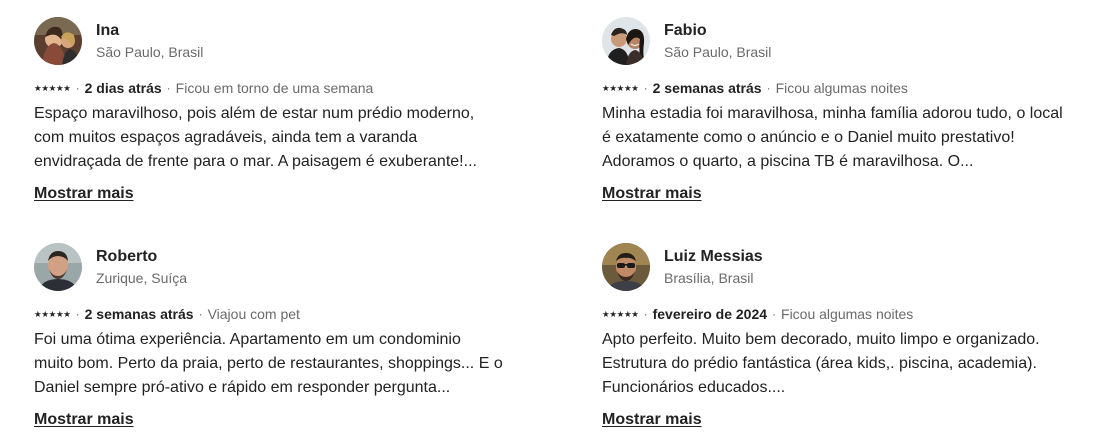  Describe the element at coordinates (127, 256) in the screenshot. I see `reviewer-name: Roberto` at that location.